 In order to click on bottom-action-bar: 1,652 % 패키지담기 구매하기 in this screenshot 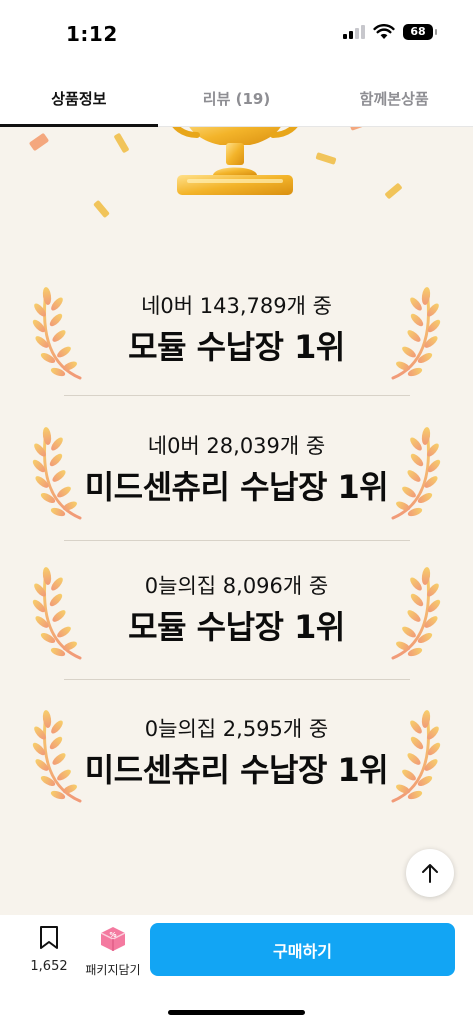, I will do `click(236, 969)`.